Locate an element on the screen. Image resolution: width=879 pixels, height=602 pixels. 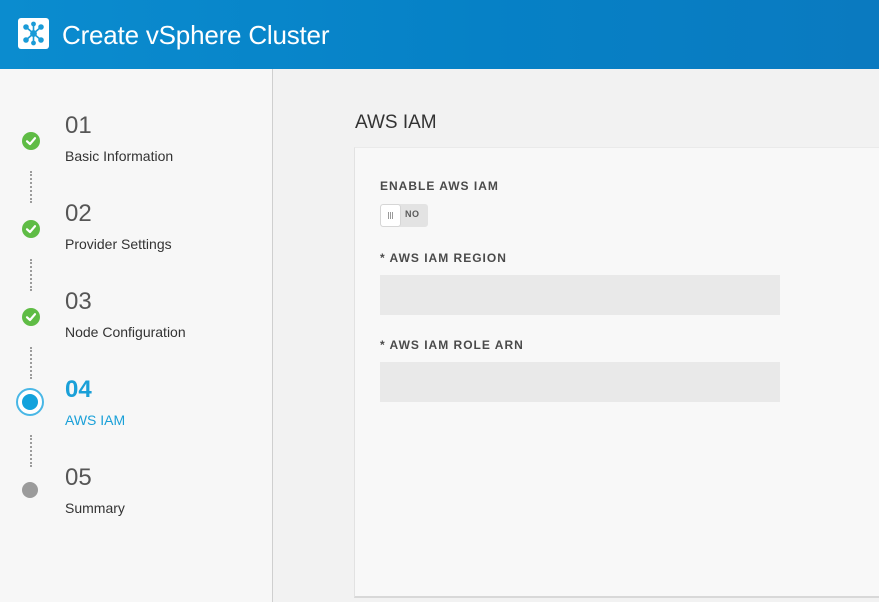
step-number: 04 is located at coordinates (78, 389).